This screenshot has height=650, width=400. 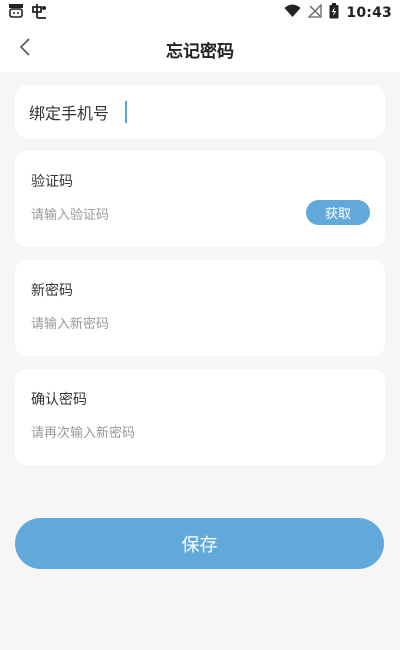 I want to click on no-signal-icon, so click(x=315, y=12).